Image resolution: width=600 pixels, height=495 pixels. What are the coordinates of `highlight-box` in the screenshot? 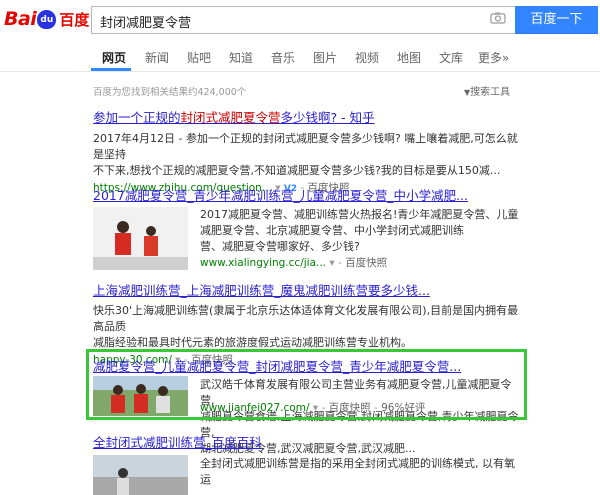 It's located at (306, 384).